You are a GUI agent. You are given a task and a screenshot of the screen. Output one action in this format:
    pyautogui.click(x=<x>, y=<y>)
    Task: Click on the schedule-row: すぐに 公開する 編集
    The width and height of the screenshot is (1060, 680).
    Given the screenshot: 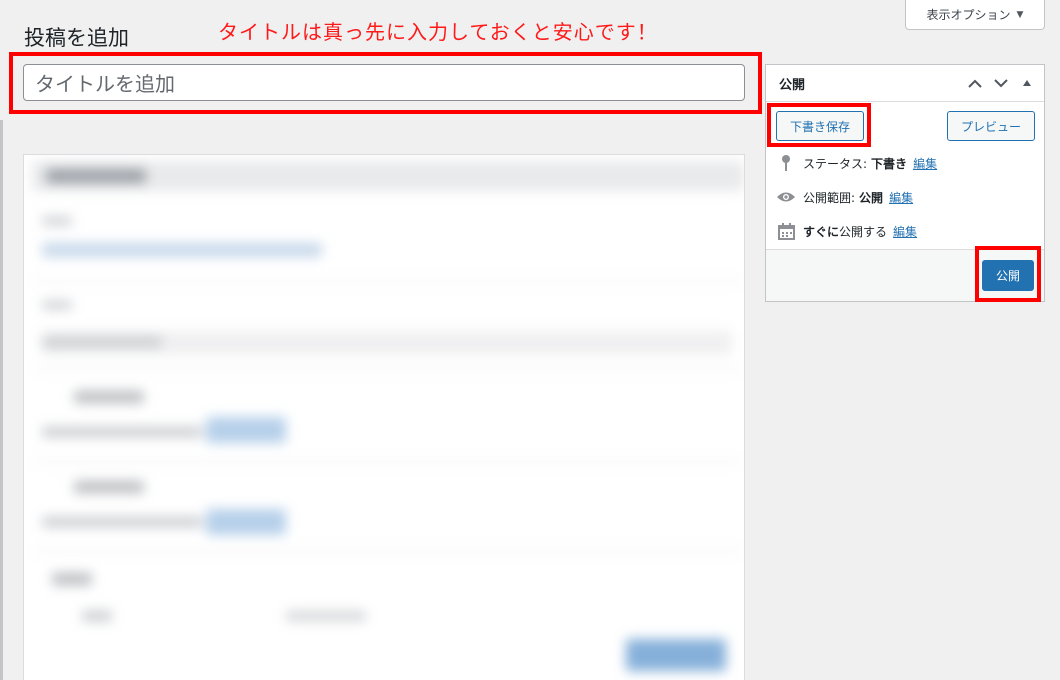 What is the action you would take?
    pyautogui.click(x=846, y=231)
    